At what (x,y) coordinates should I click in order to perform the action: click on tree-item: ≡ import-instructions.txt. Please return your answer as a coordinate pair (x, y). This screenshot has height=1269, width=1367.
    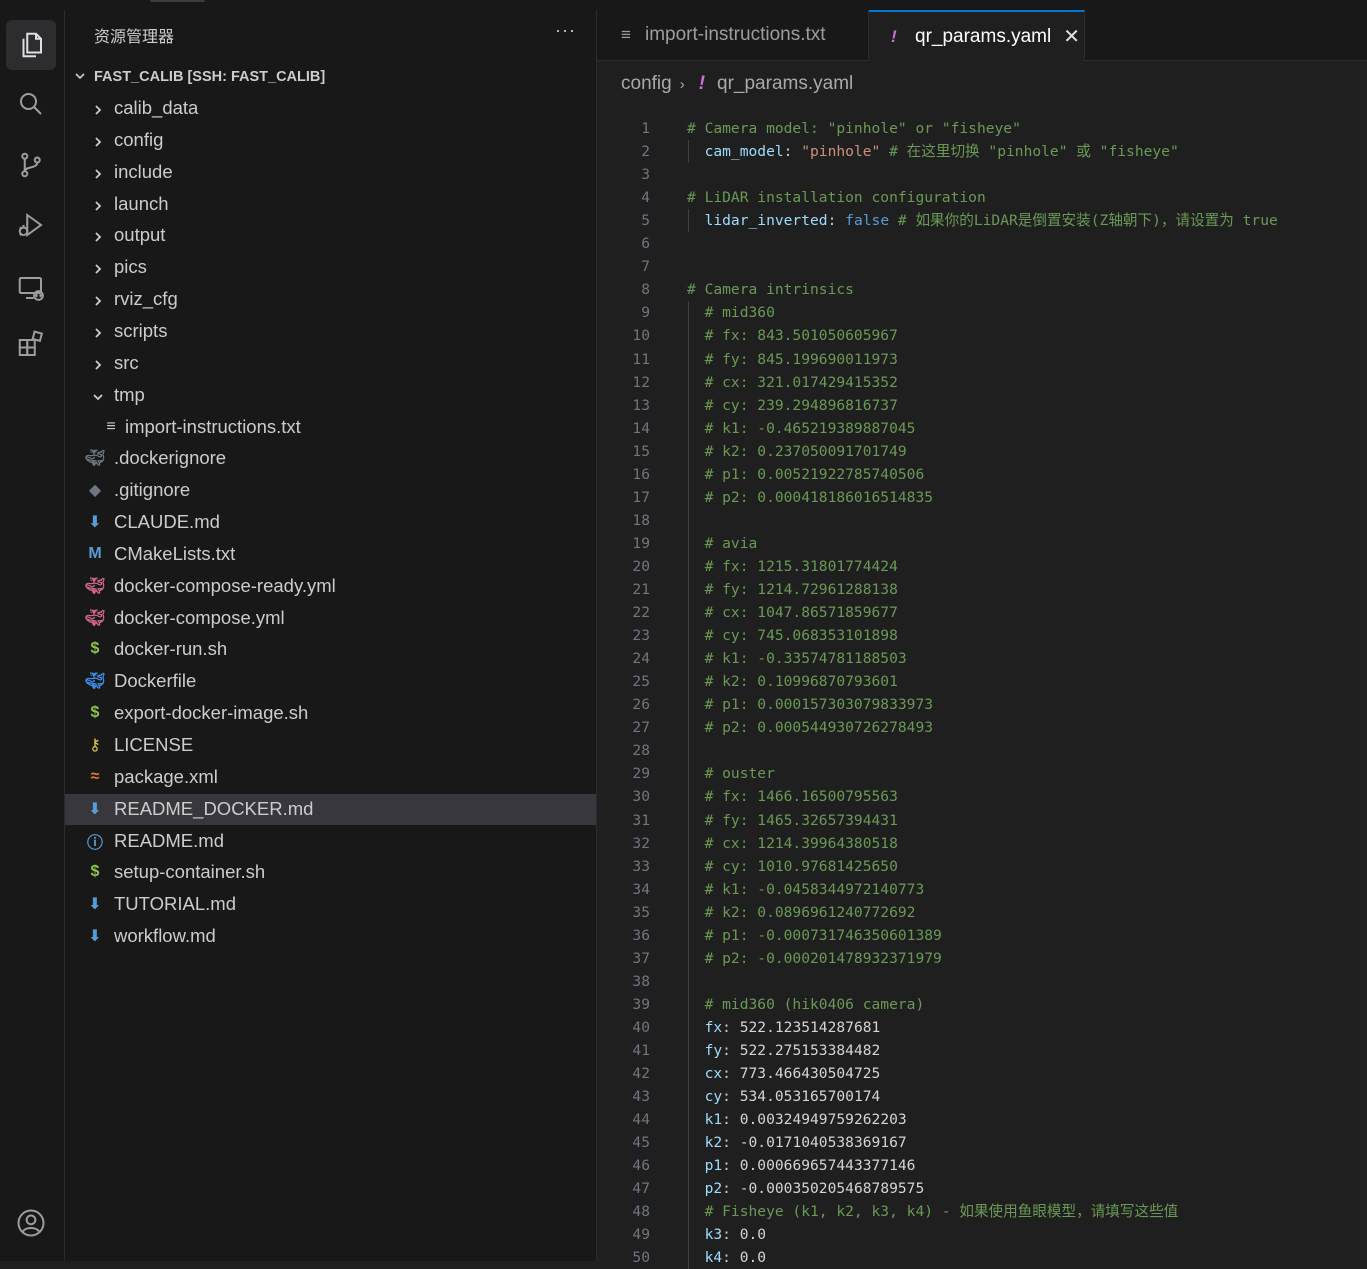
    Looking at the image, I should click on (330, 427).